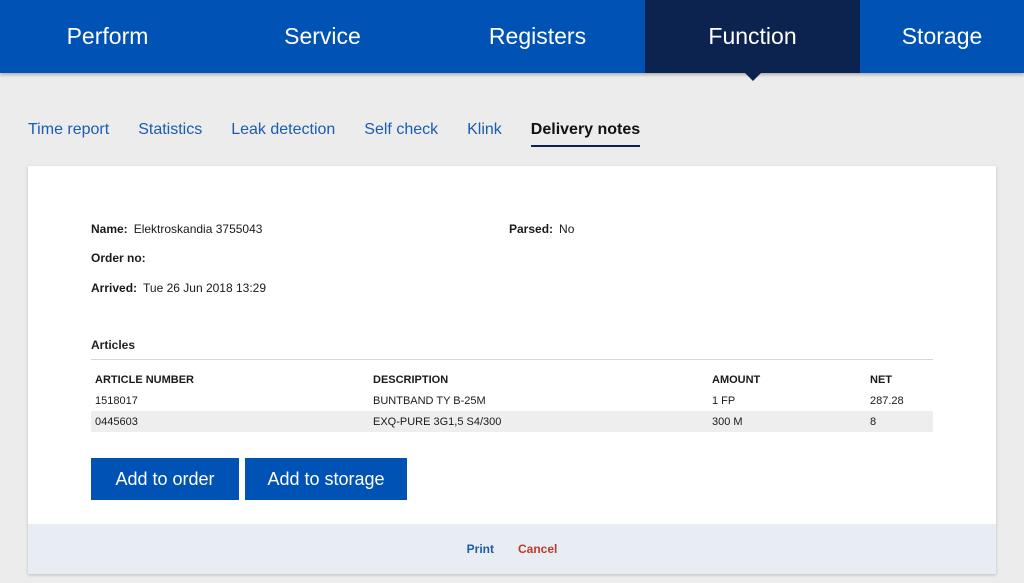 This screenshot has height=583, width=1024. I want to click on table-row: 1518017 BUNTBAND TY B-25M 1 FP 287.28, so click(512, 400).